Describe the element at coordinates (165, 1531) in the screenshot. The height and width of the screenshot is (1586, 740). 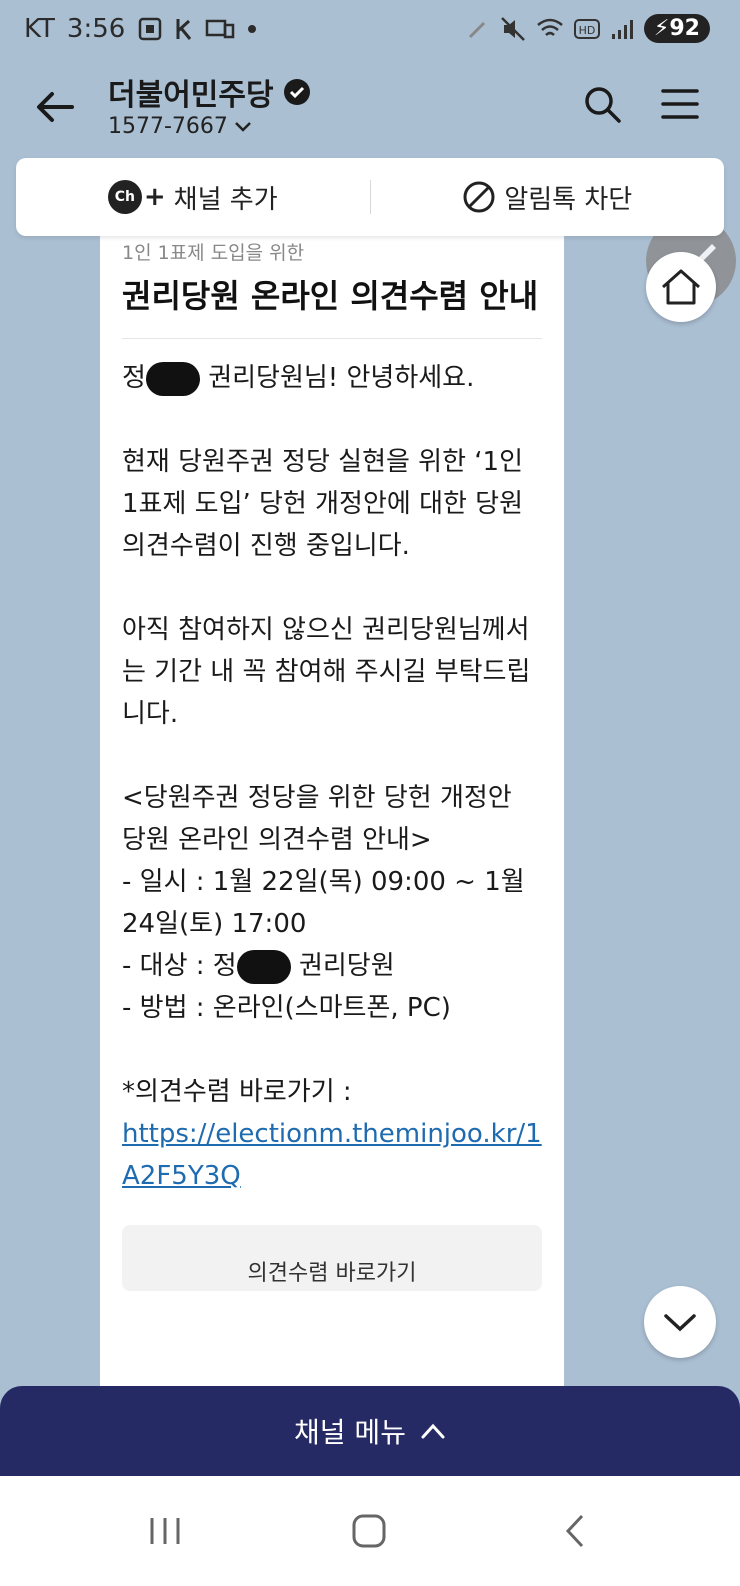
I see `recent-apps-icon` at that location.